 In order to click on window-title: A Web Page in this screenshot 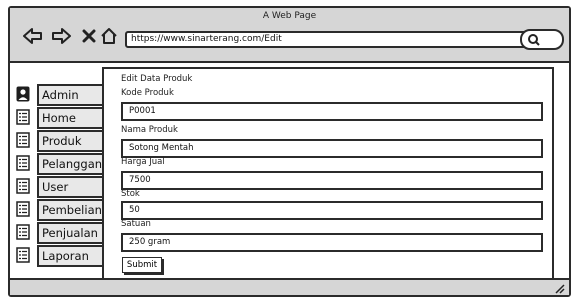, I will do `click(289, 16)`.